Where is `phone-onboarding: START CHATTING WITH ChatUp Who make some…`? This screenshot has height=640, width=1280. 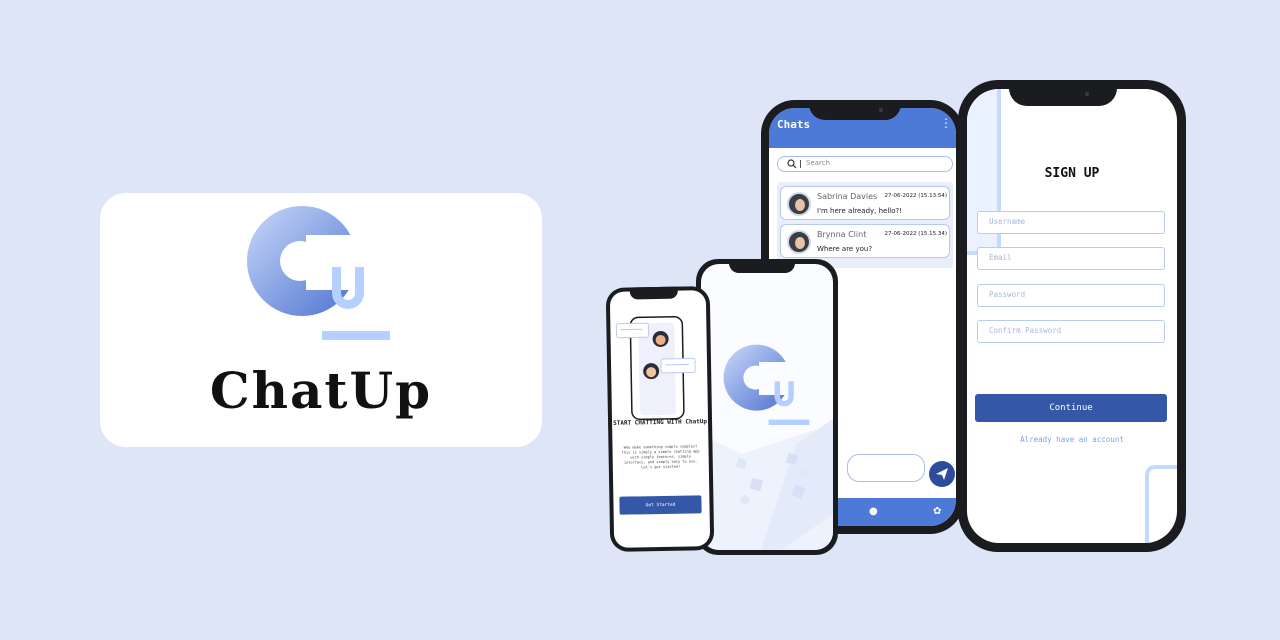 phone-onboarding: START CHATTING WITH ChatUp Who make some… is located at coordinates (660, 419).